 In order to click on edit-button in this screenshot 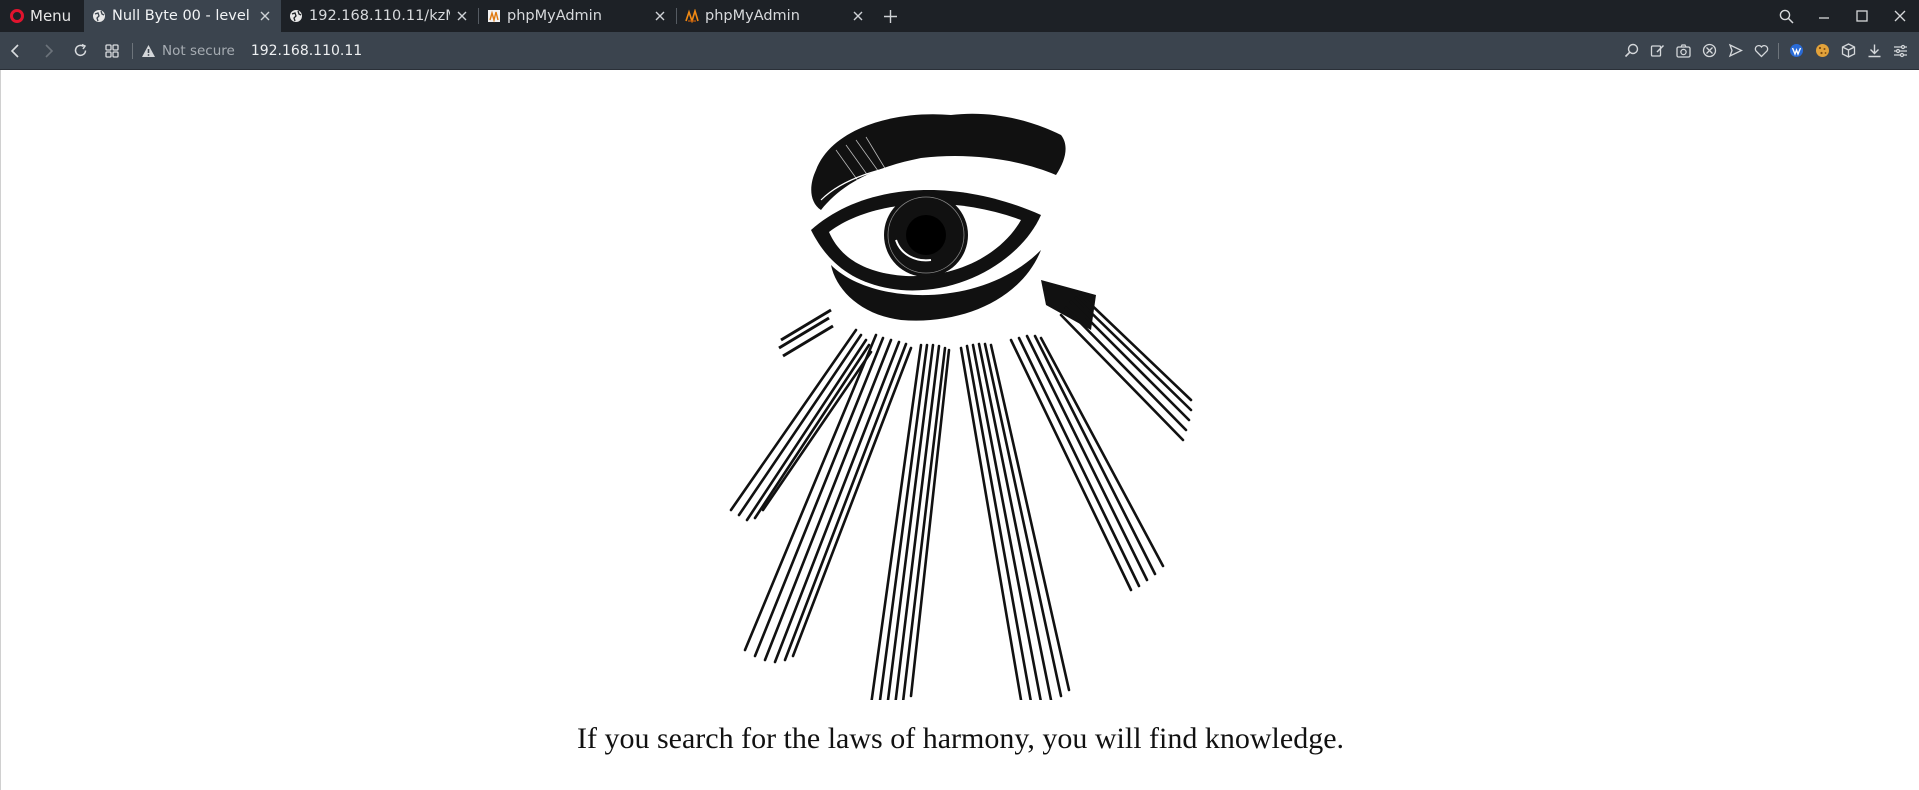, I will do `click(1657, 51)`.